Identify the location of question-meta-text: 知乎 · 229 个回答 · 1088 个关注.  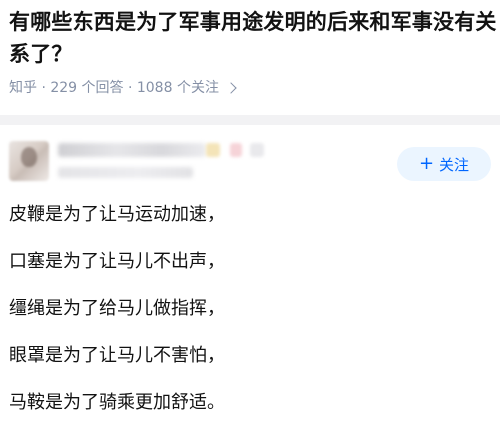
(114, 88).